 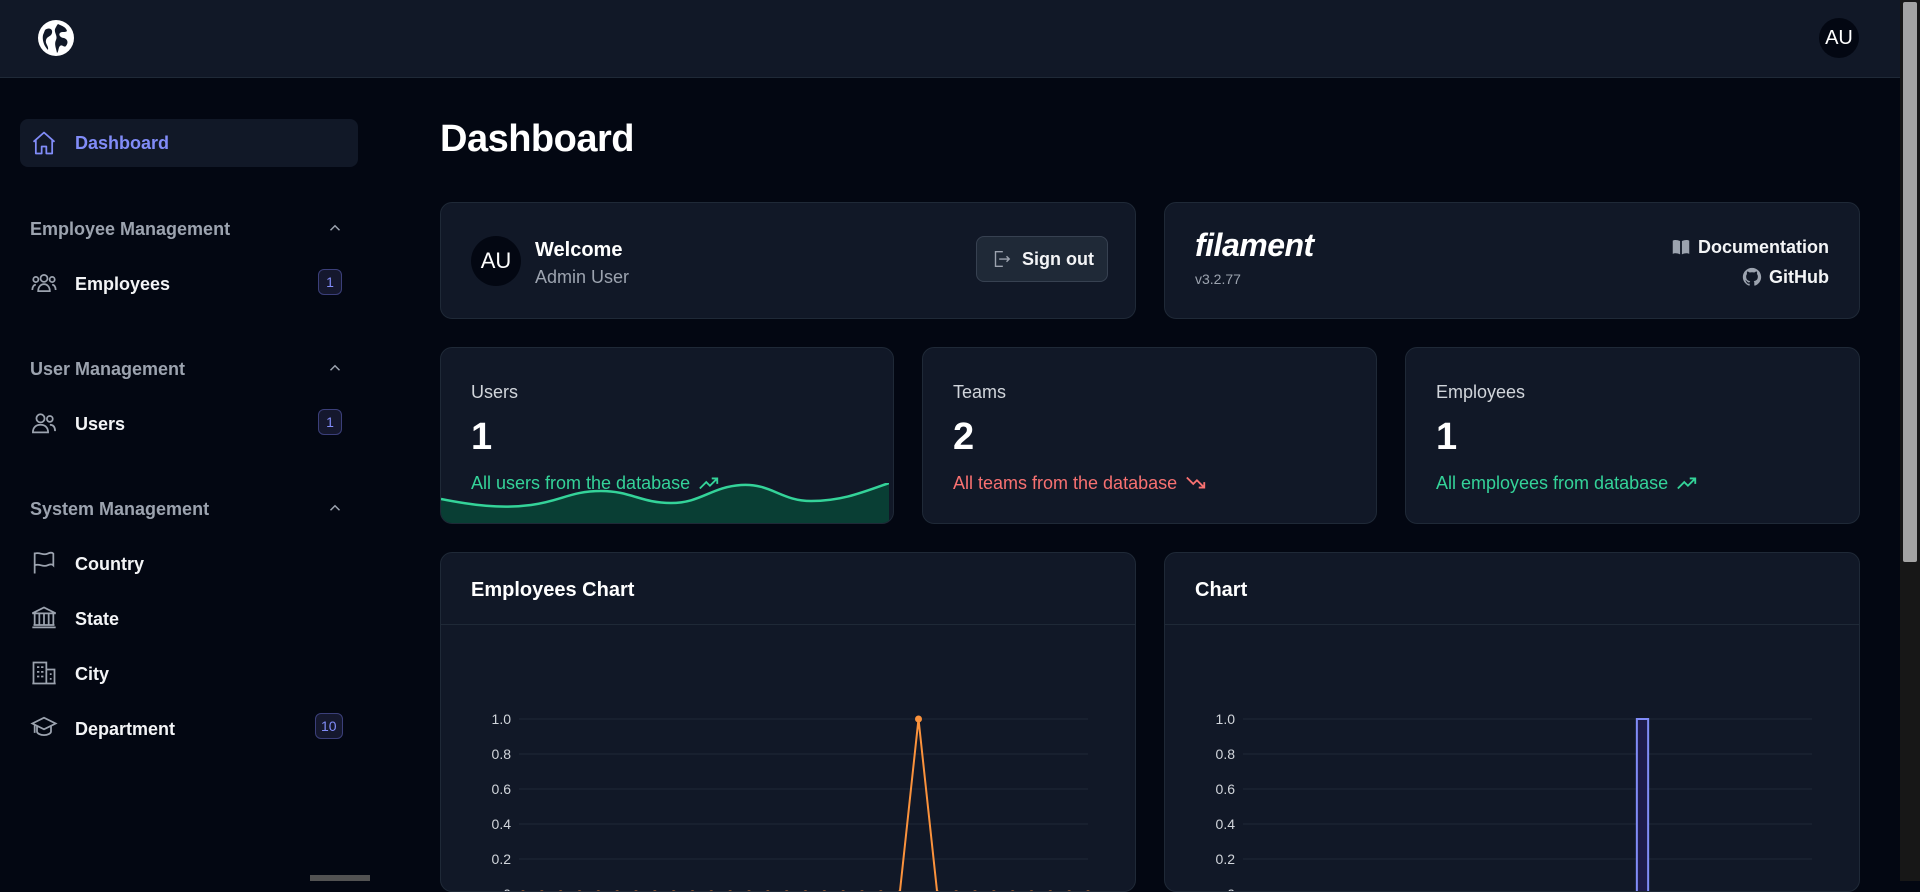 I want to click on github-icon, so click(x=1752, y=277).